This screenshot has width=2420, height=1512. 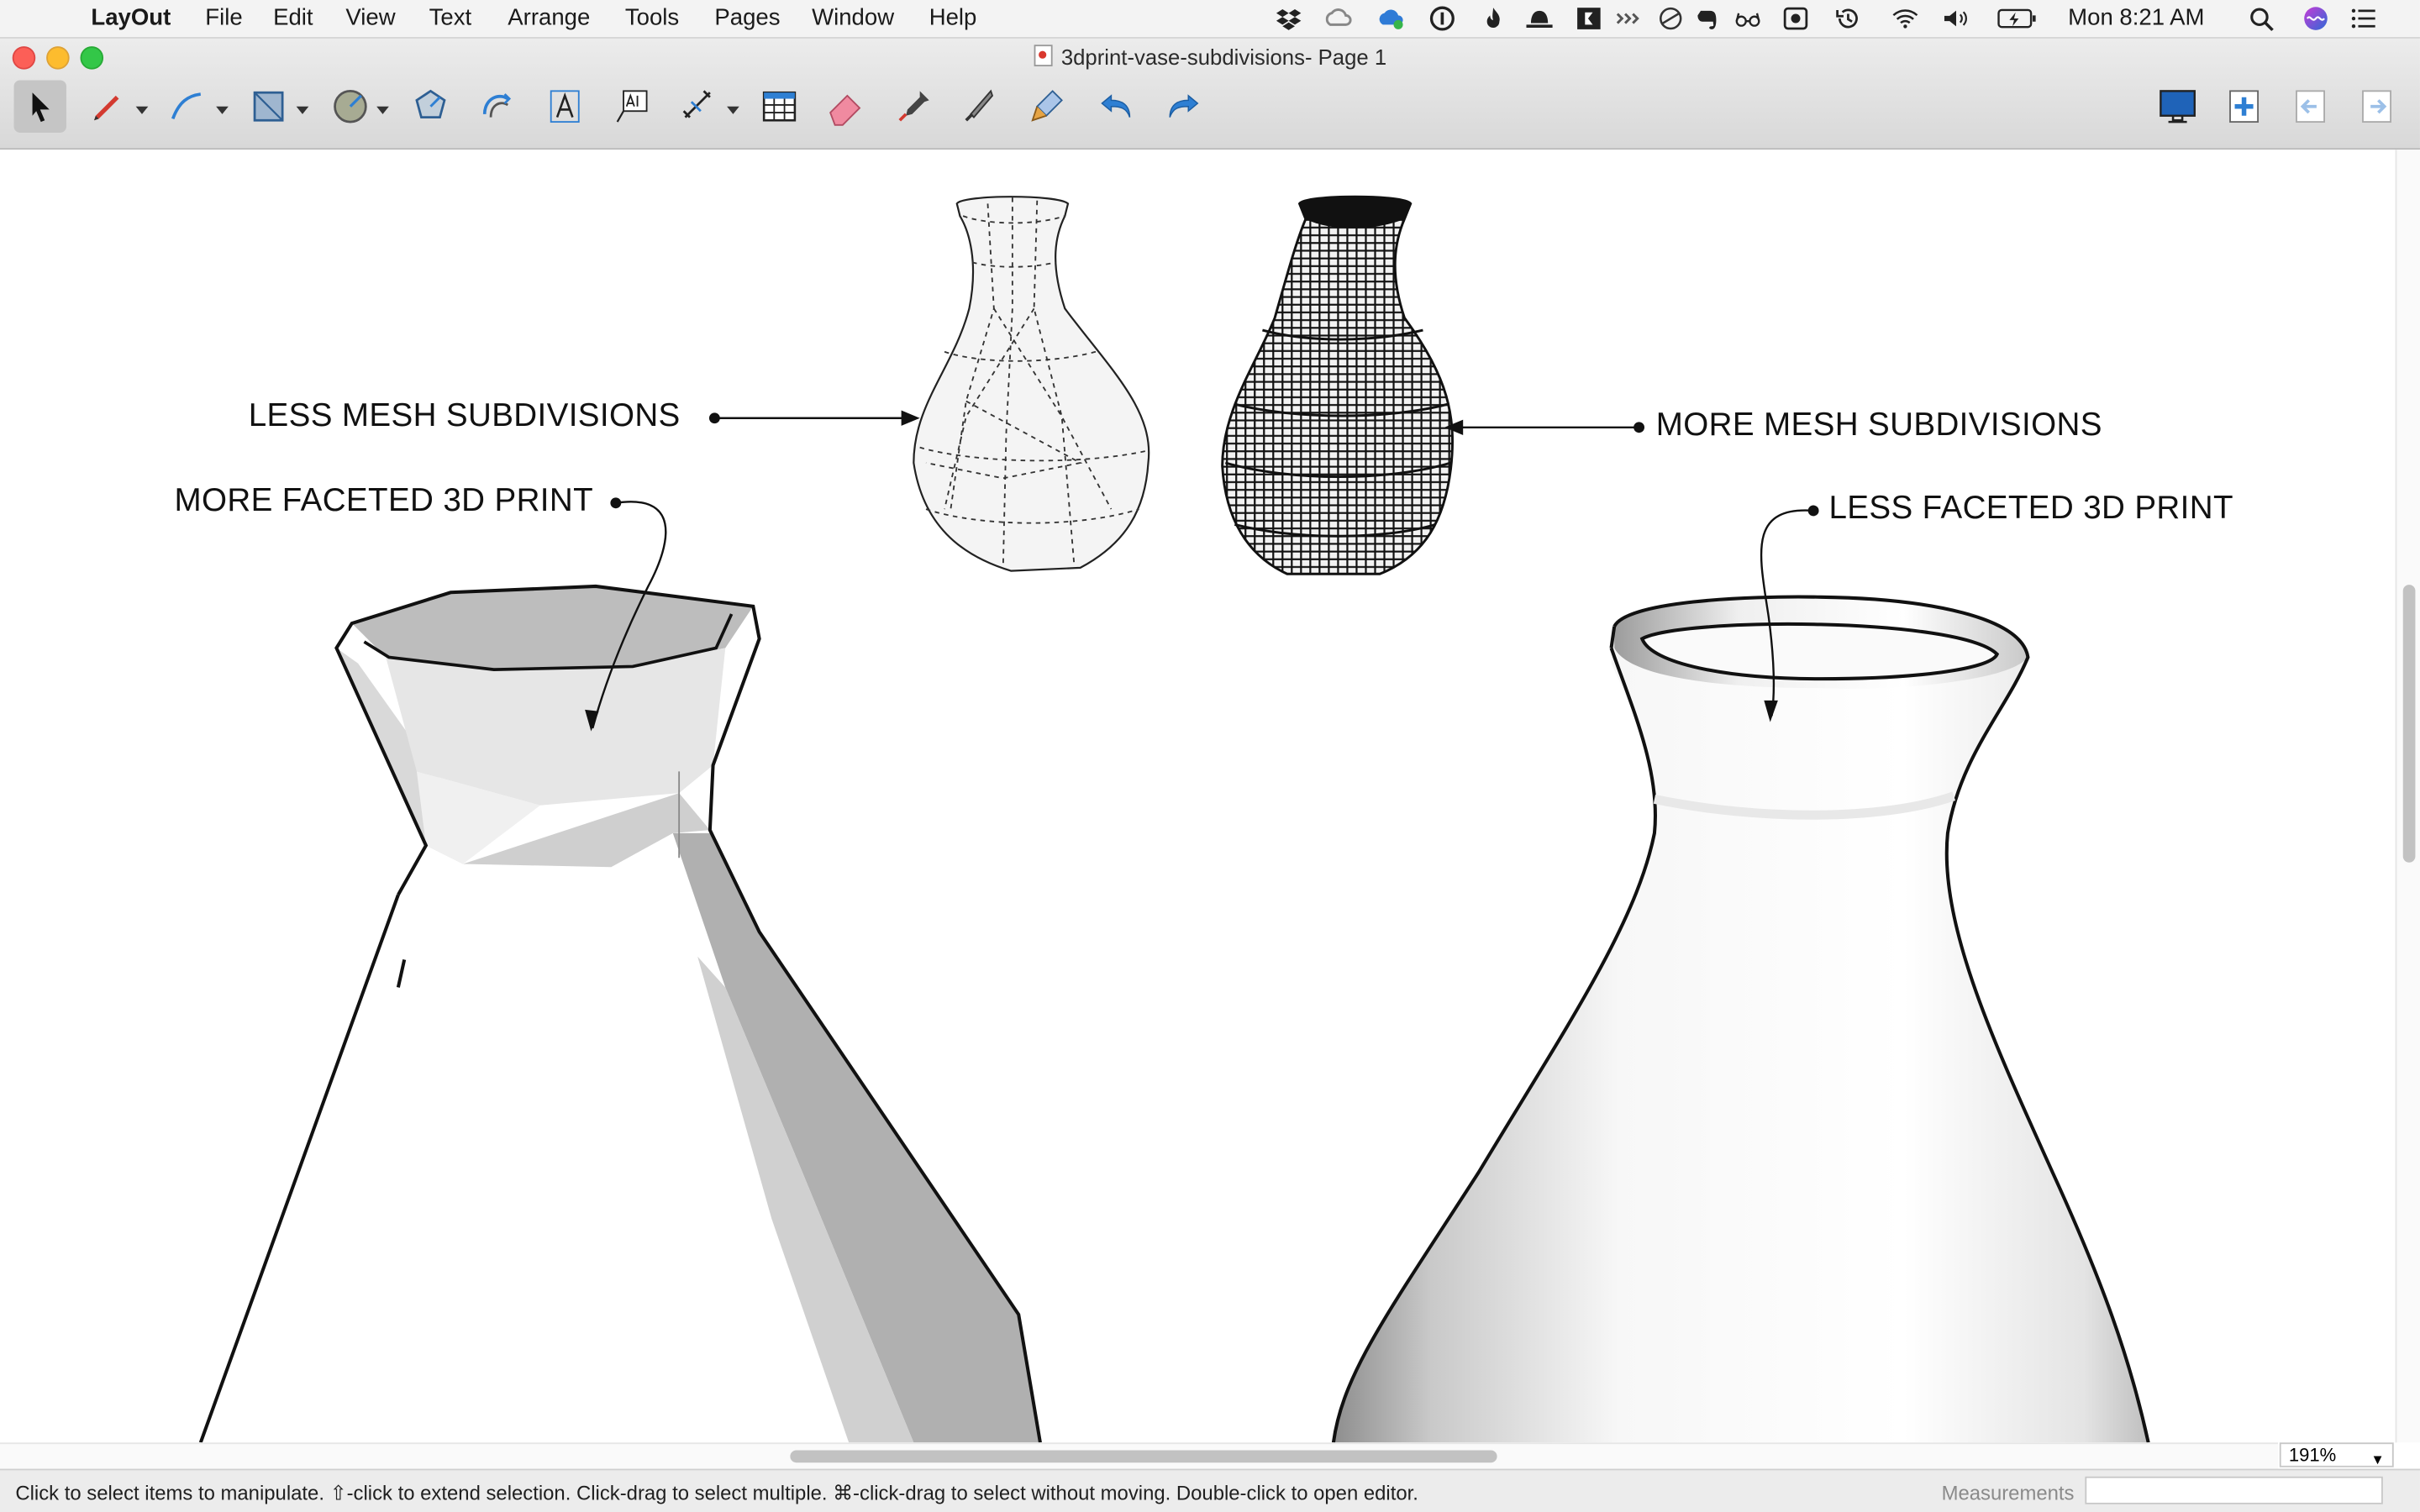 I want to click on eraser-tool, so click(x=845, y=107).